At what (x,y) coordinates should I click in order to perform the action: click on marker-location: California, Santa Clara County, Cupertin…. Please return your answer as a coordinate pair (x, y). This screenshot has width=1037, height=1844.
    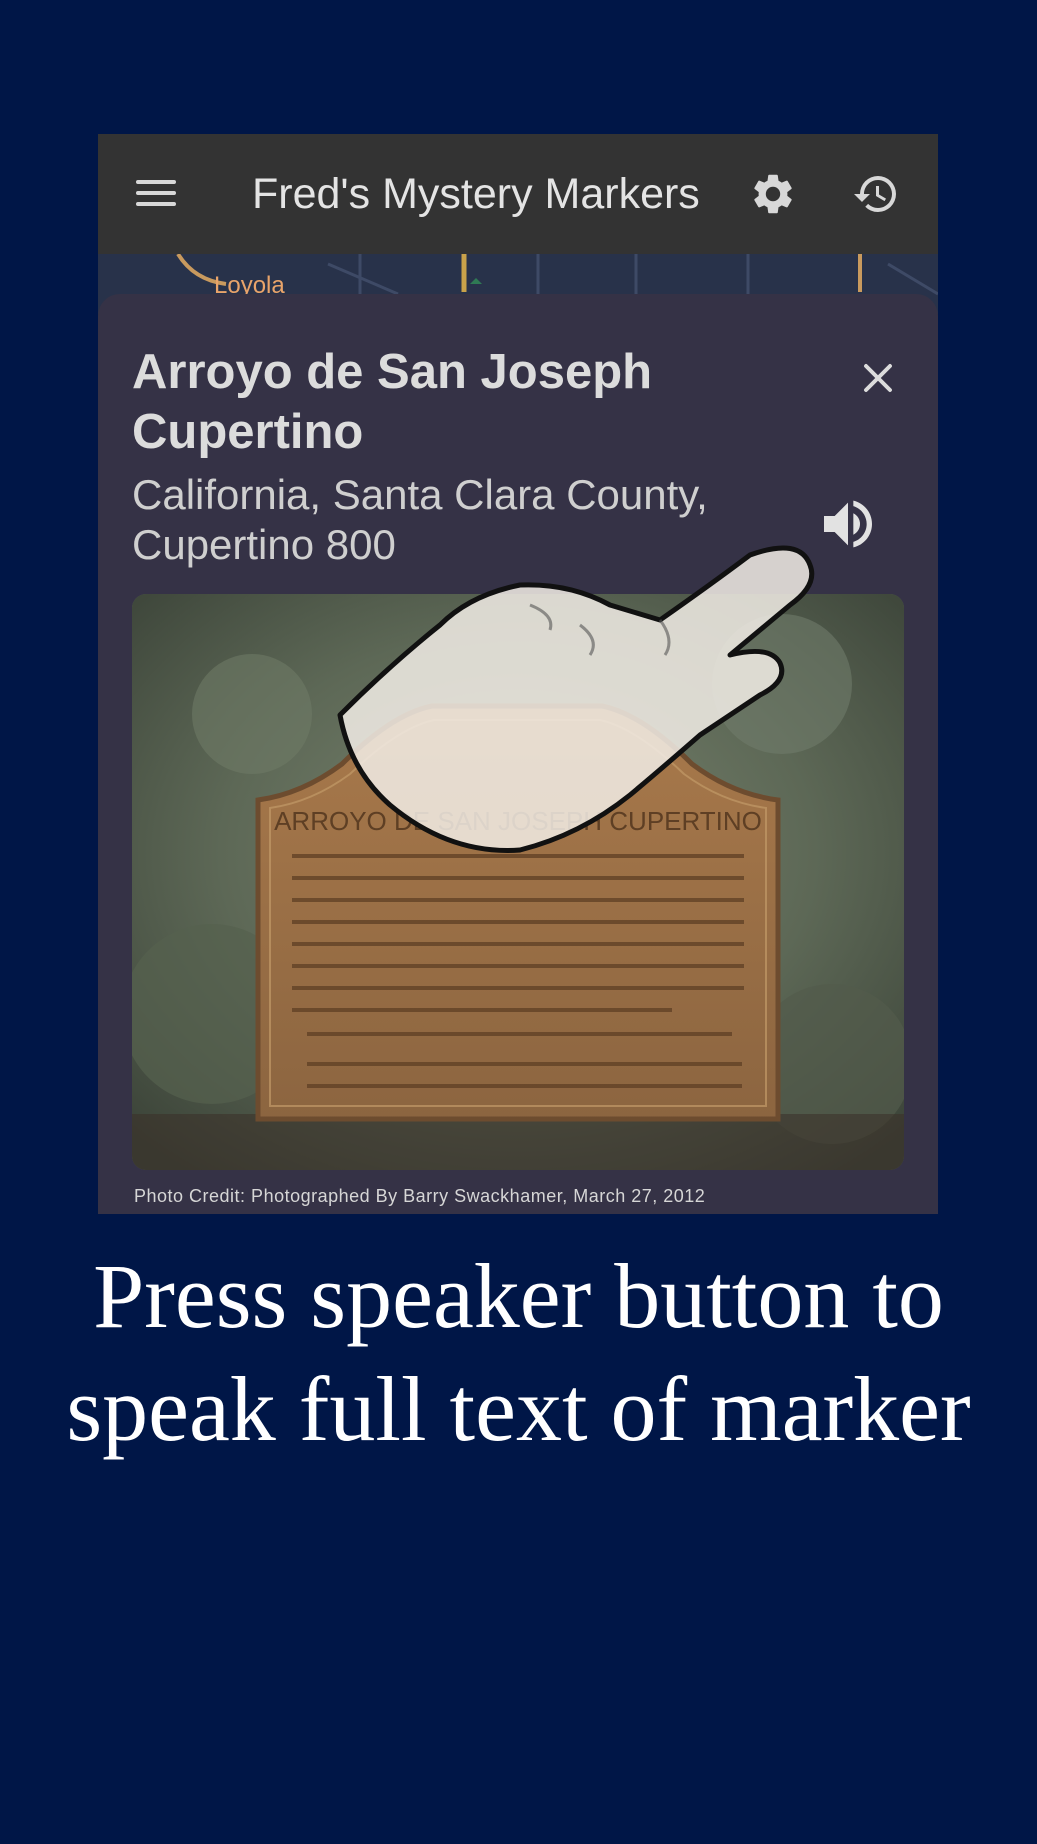
    Looking at the image, I should click on (420, 519).